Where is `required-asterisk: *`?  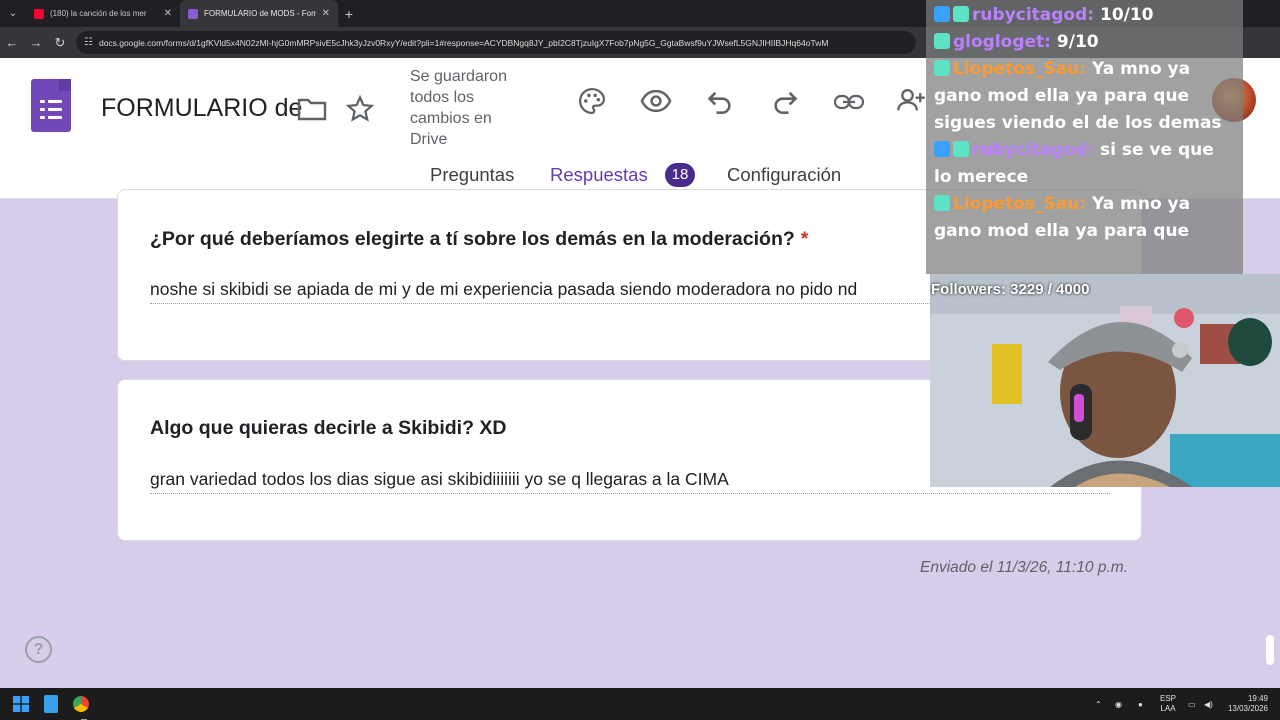 required-asterisk: * is located at coordinates (804, 239).